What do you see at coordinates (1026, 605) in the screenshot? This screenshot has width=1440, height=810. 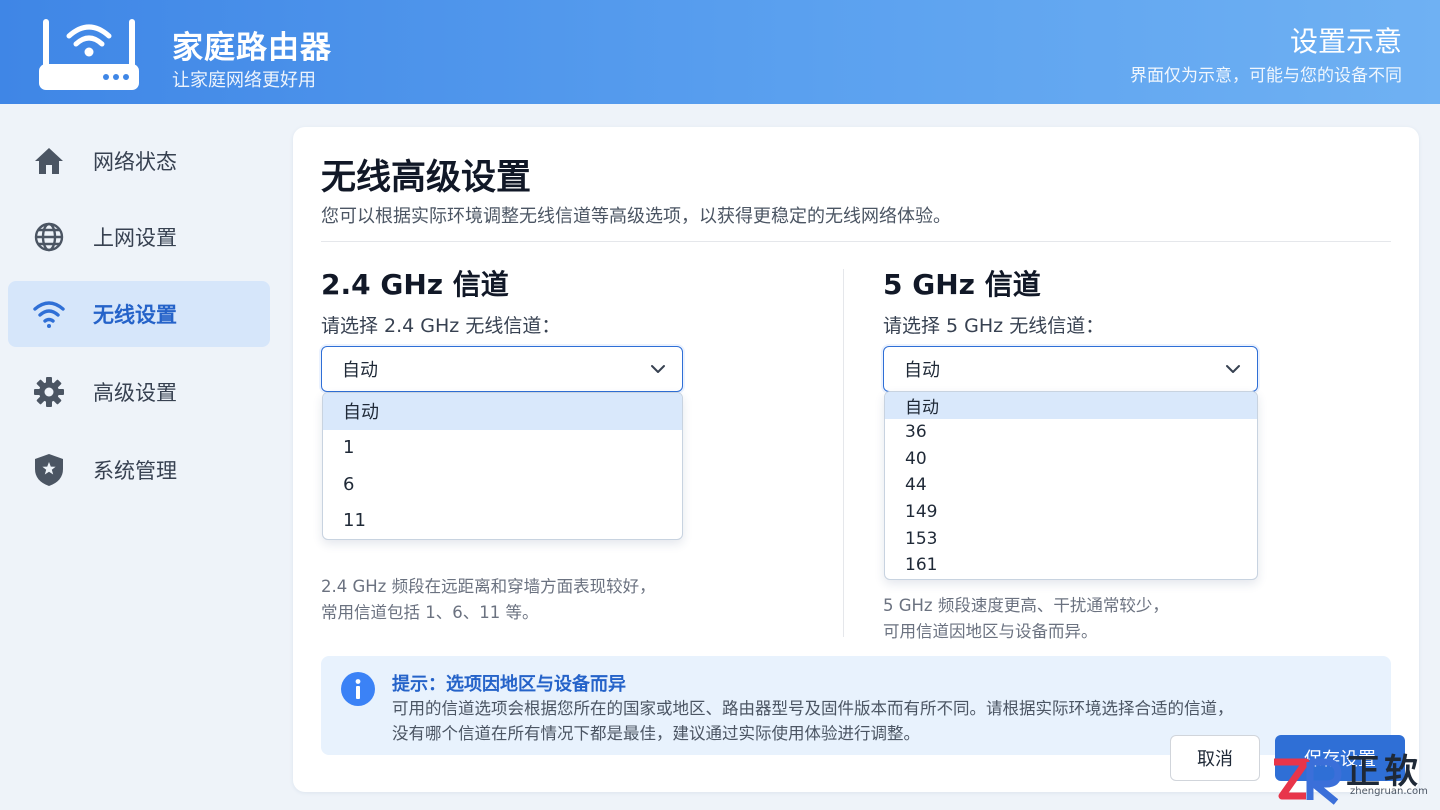 I see `band5-note-line: 5 GHz 频段速度更高、干扰通常较少，` at bounding box center [1026, 605].